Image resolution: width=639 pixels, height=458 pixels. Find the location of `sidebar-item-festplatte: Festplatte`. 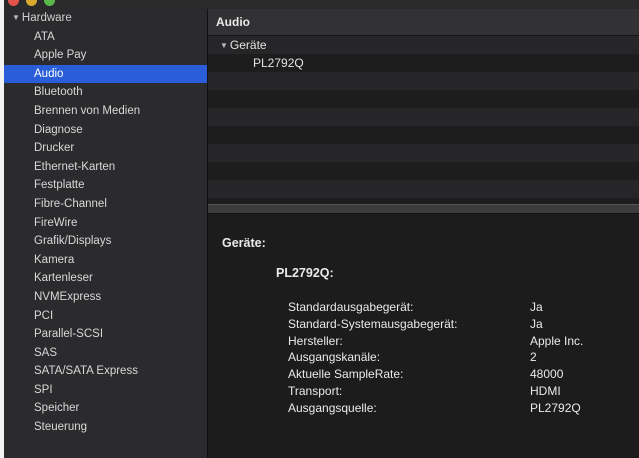

sidebar-item-festplatte: Festplatte is located at coordinates (105, 185).